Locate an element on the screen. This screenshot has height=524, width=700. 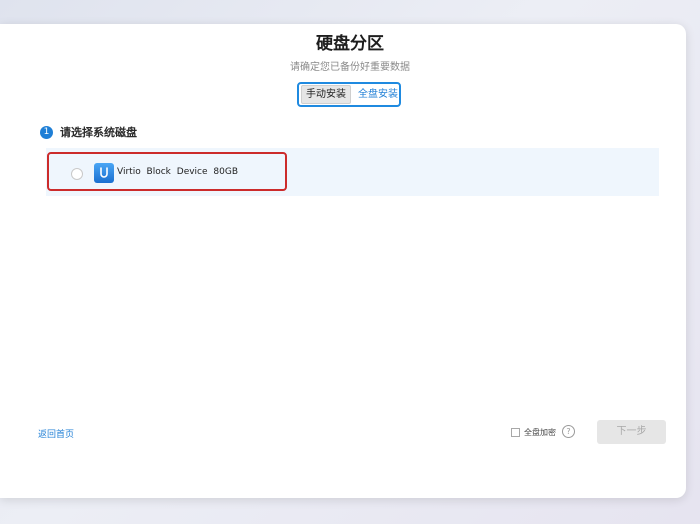
disk-drive-icon is located at coordinates (104, 173).